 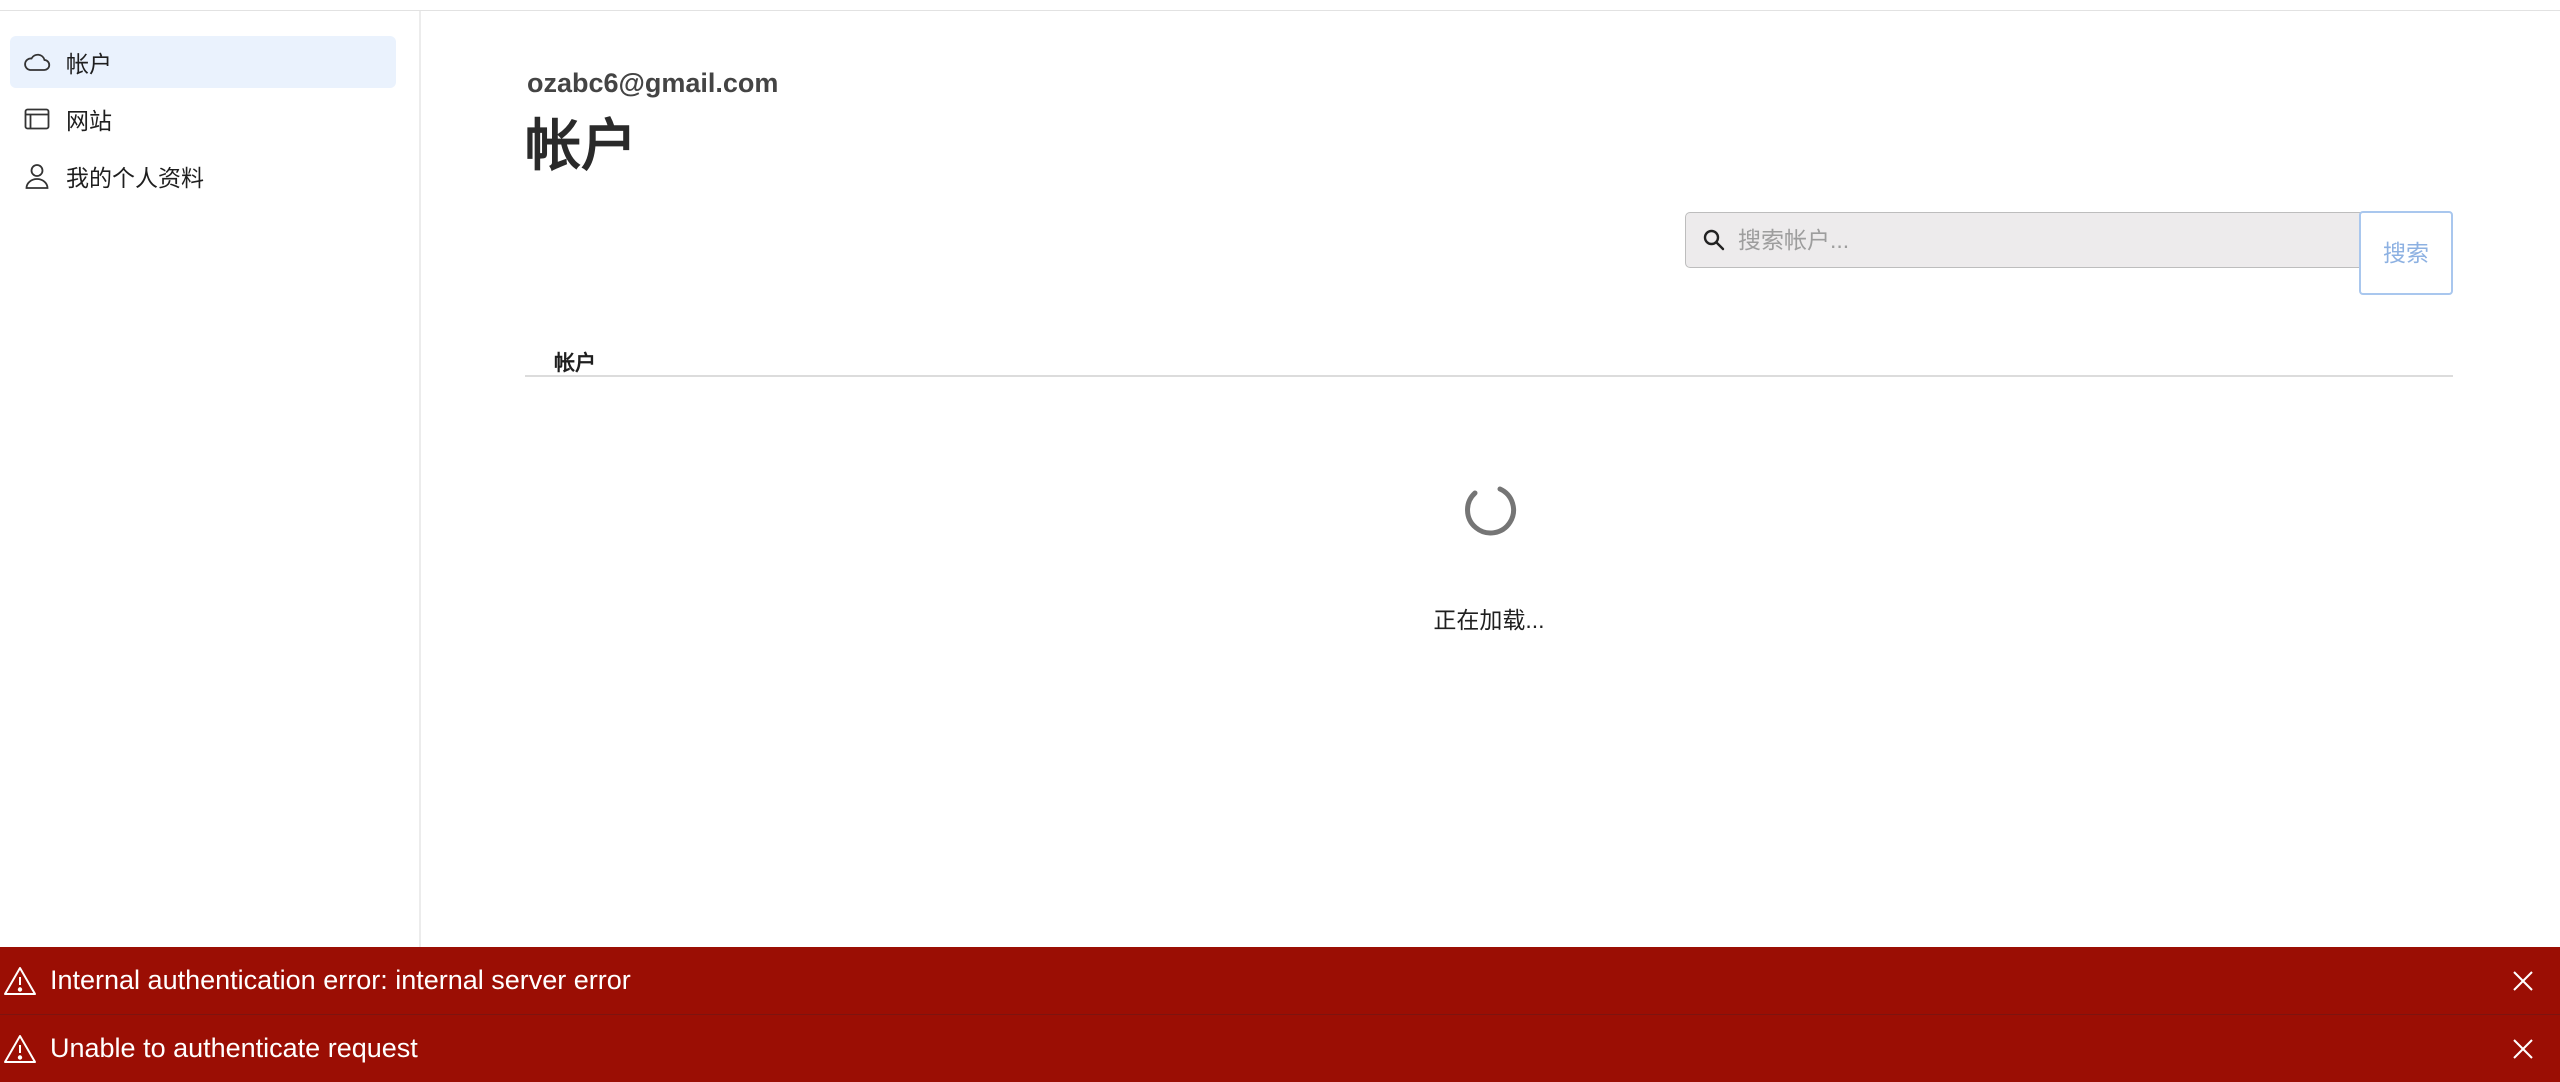 I want to click on top-bar, so click(x=1280, y=5).